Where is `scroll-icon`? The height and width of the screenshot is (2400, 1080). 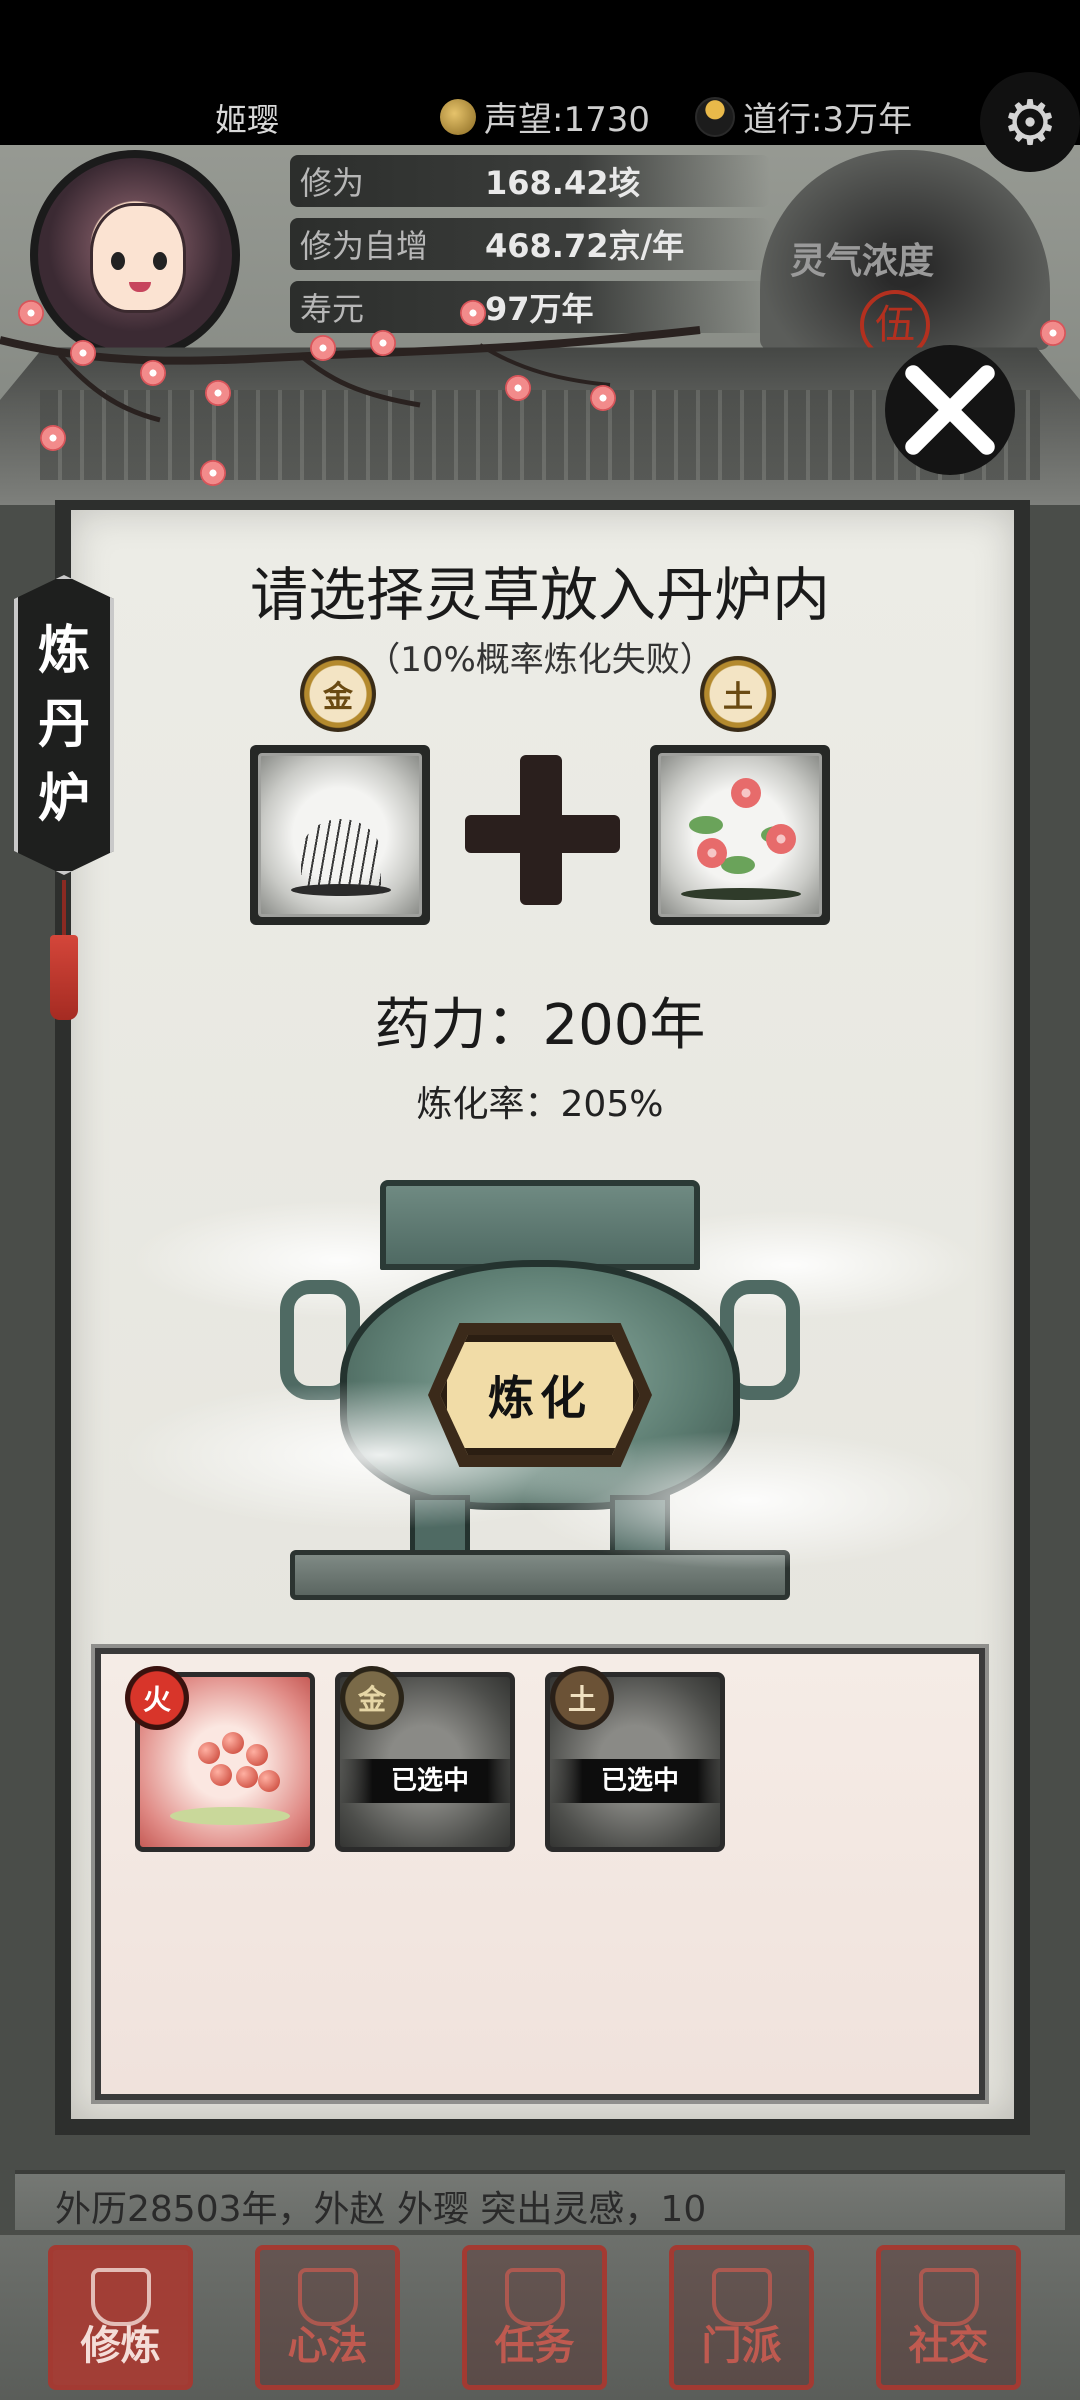
scroll-icon is located at coordinates (328, 2297).